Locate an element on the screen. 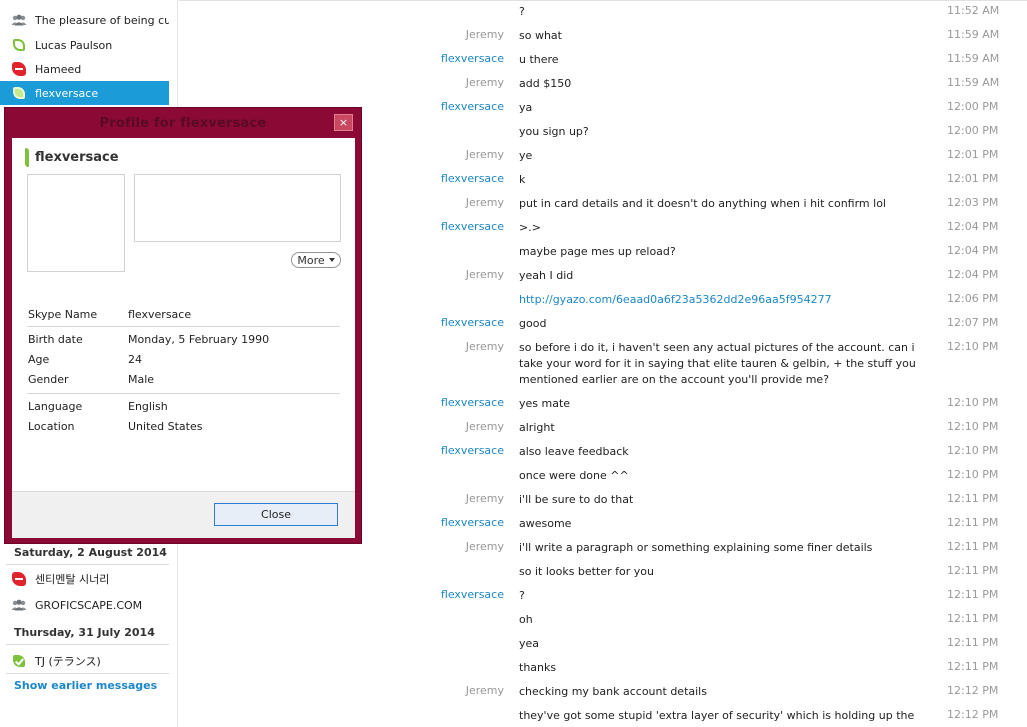 This screenshot has width=1027, height=727. field-label: Age is located at coordinates (39, 359).